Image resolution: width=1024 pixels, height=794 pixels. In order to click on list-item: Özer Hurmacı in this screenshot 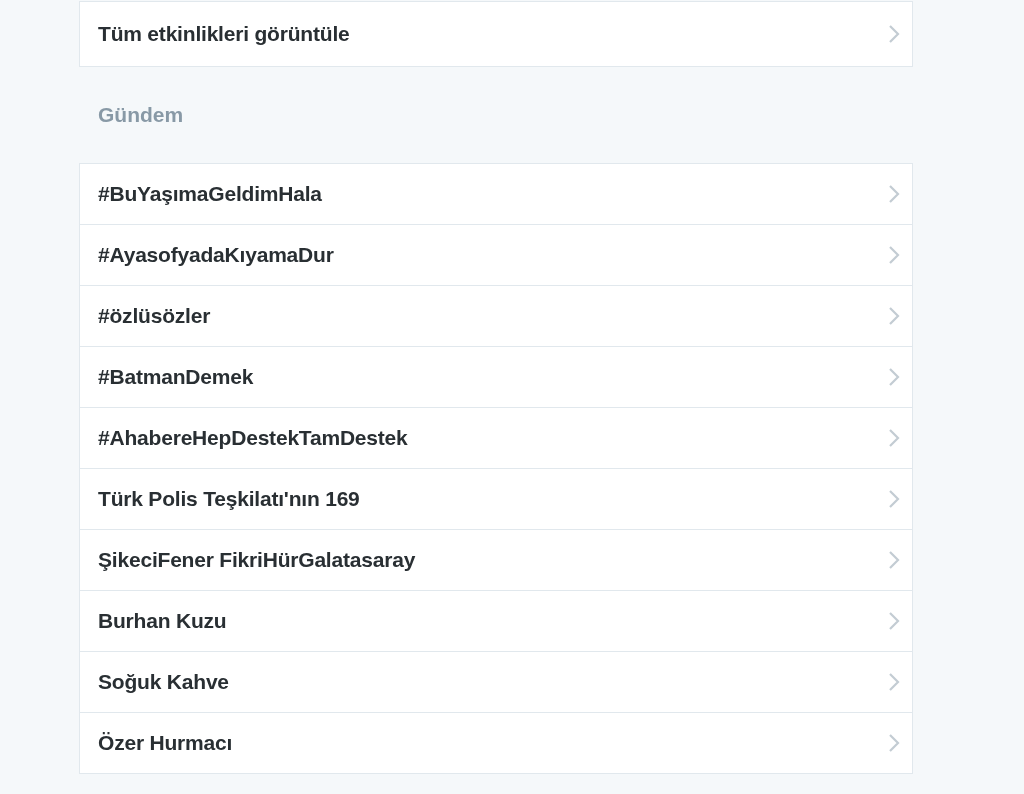, I will do `click(496, 742)`.